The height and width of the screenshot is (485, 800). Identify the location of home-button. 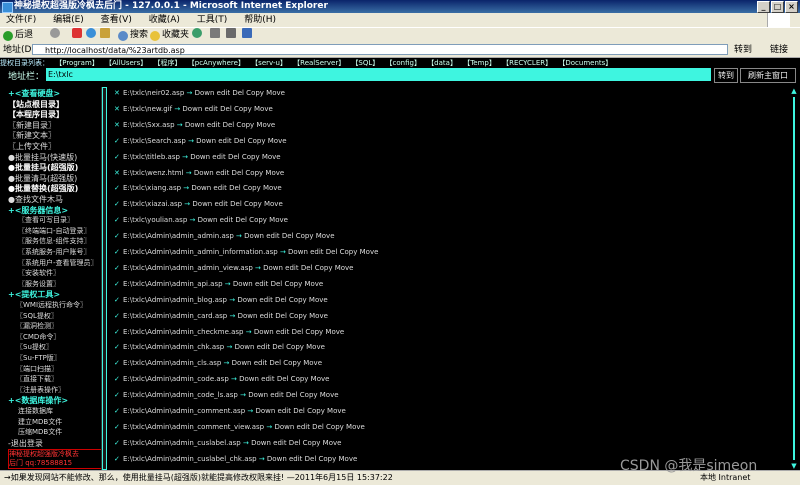
(105, 33).